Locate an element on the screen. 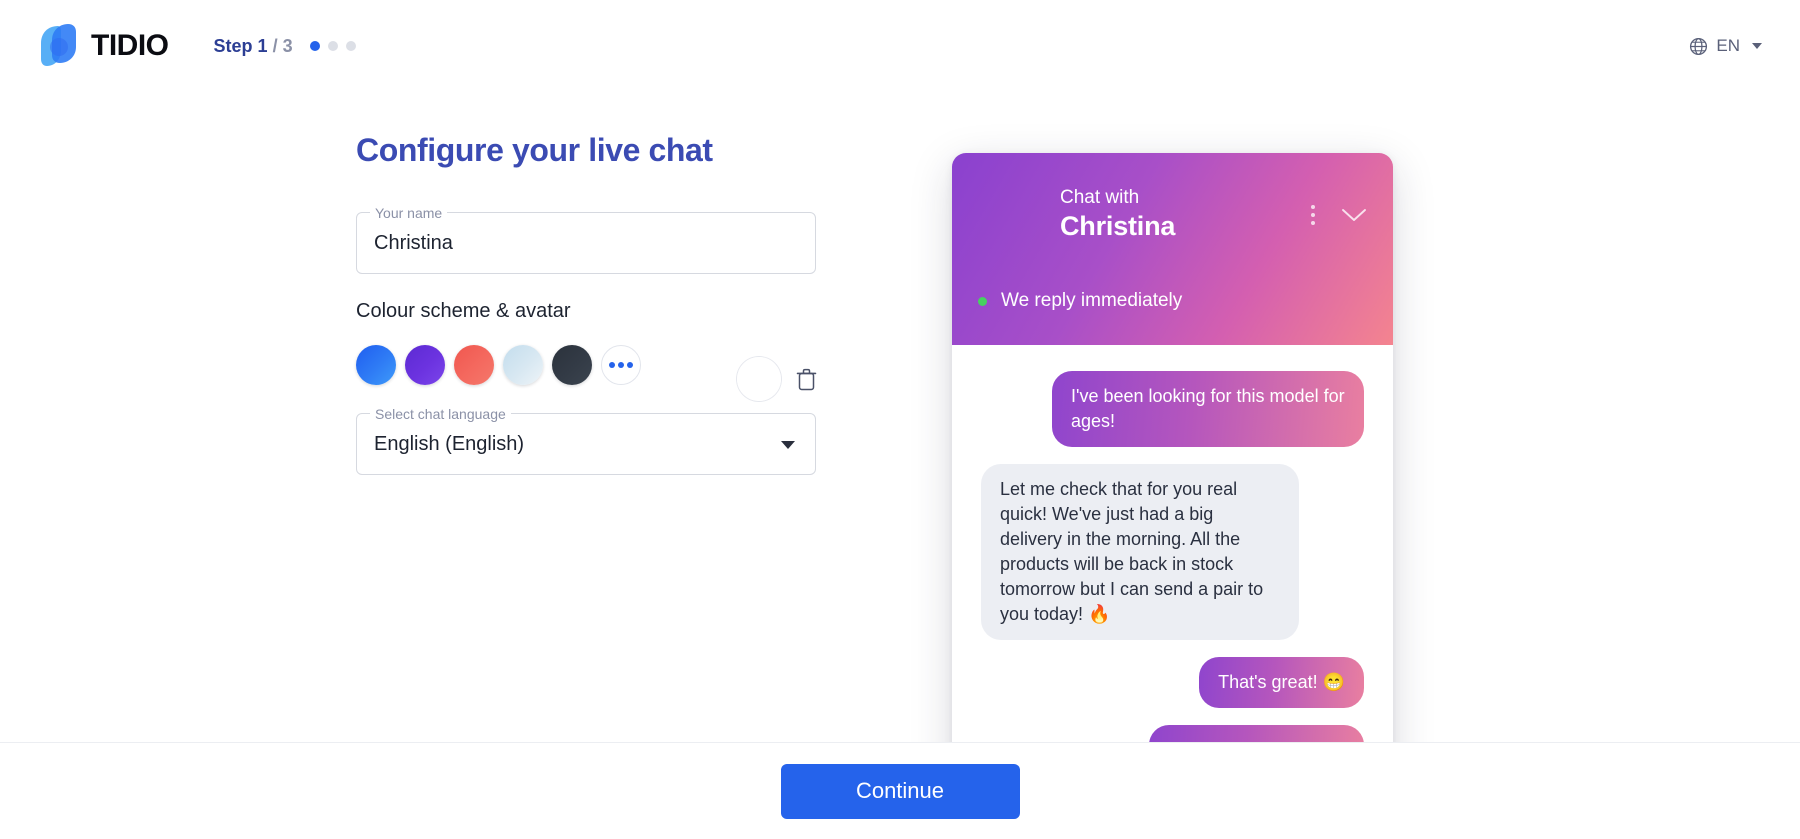 The height and width of the screenshot is (839, 1800). page-title: Configure your live chat is located at coordinates (534, 150).